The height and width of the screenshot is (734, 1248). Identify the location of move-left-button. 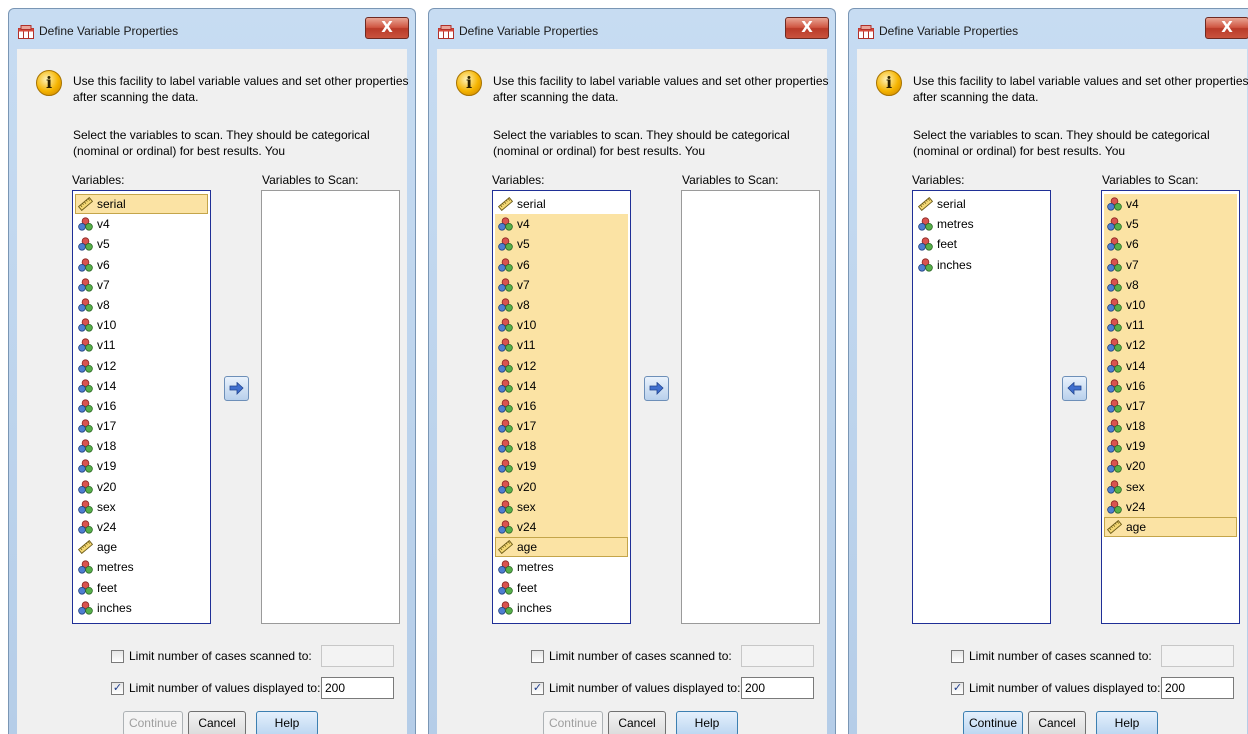
(1074, 388).